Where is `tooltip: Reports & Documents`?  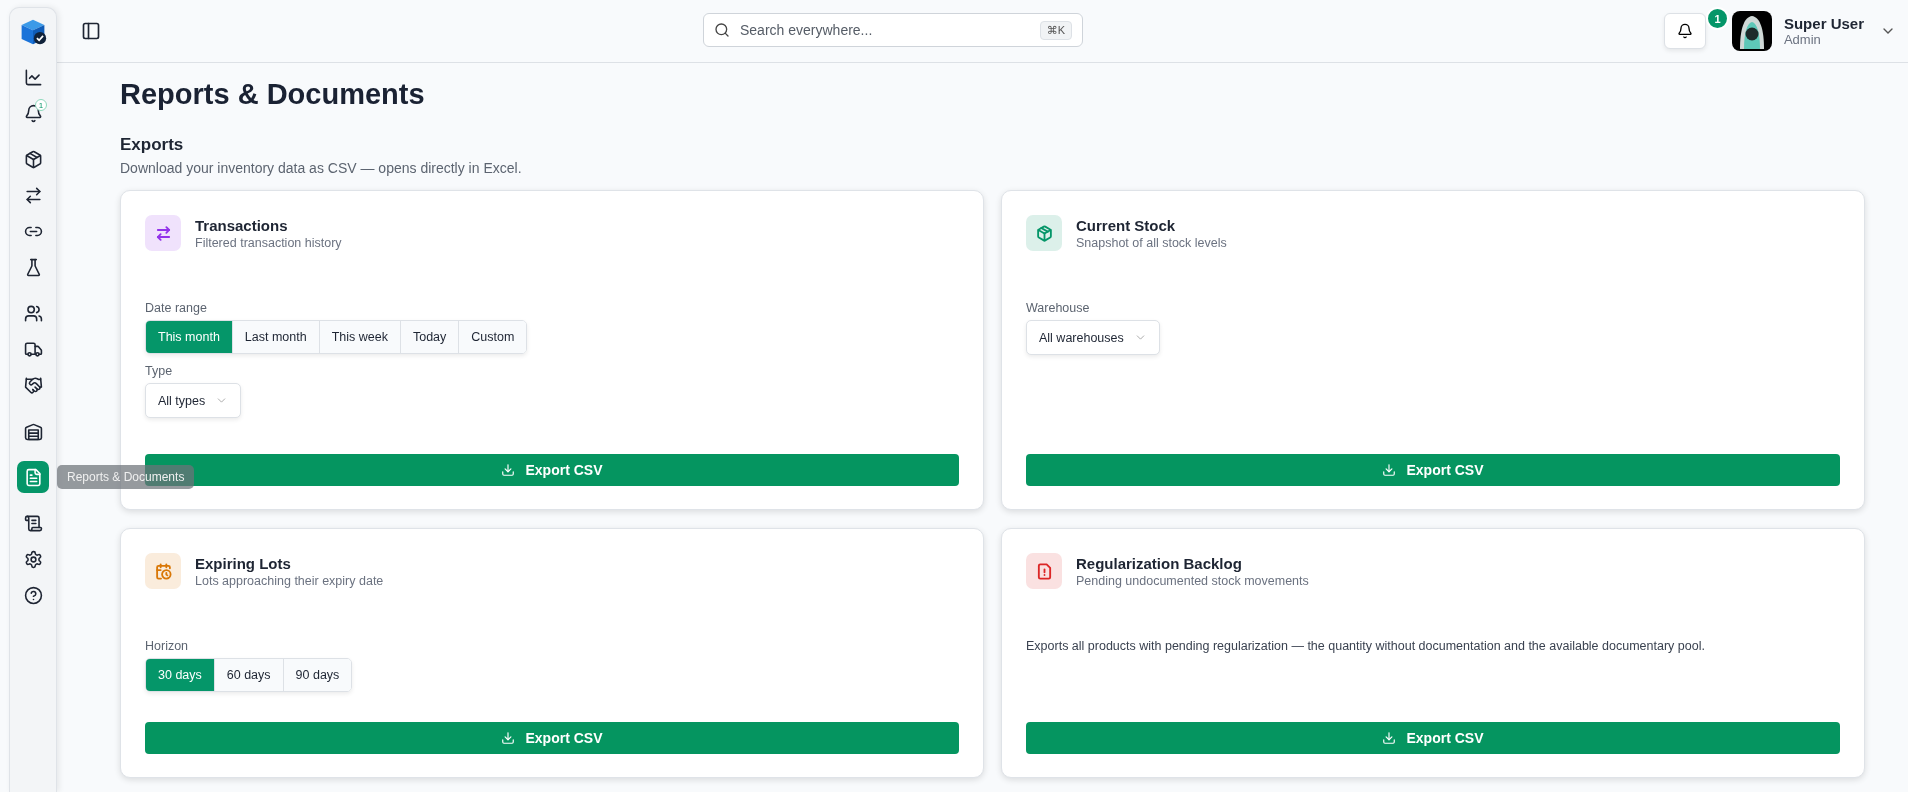 tooltip: Reports & Documents is located at coordinates (126, 477).